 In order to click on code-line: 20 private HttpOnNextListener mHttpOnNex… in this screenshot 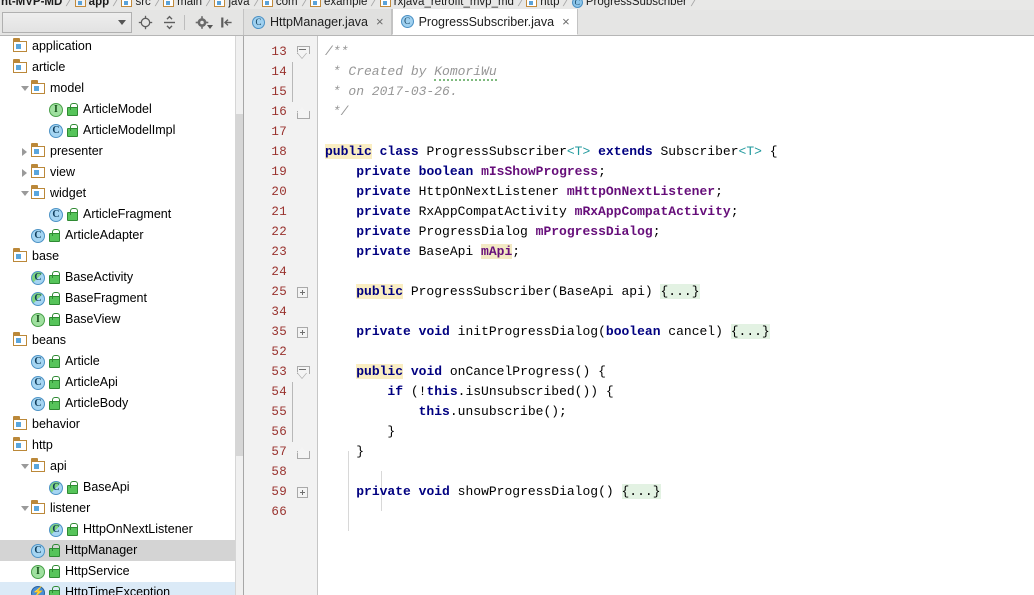, I will do `click(639, 192)`.